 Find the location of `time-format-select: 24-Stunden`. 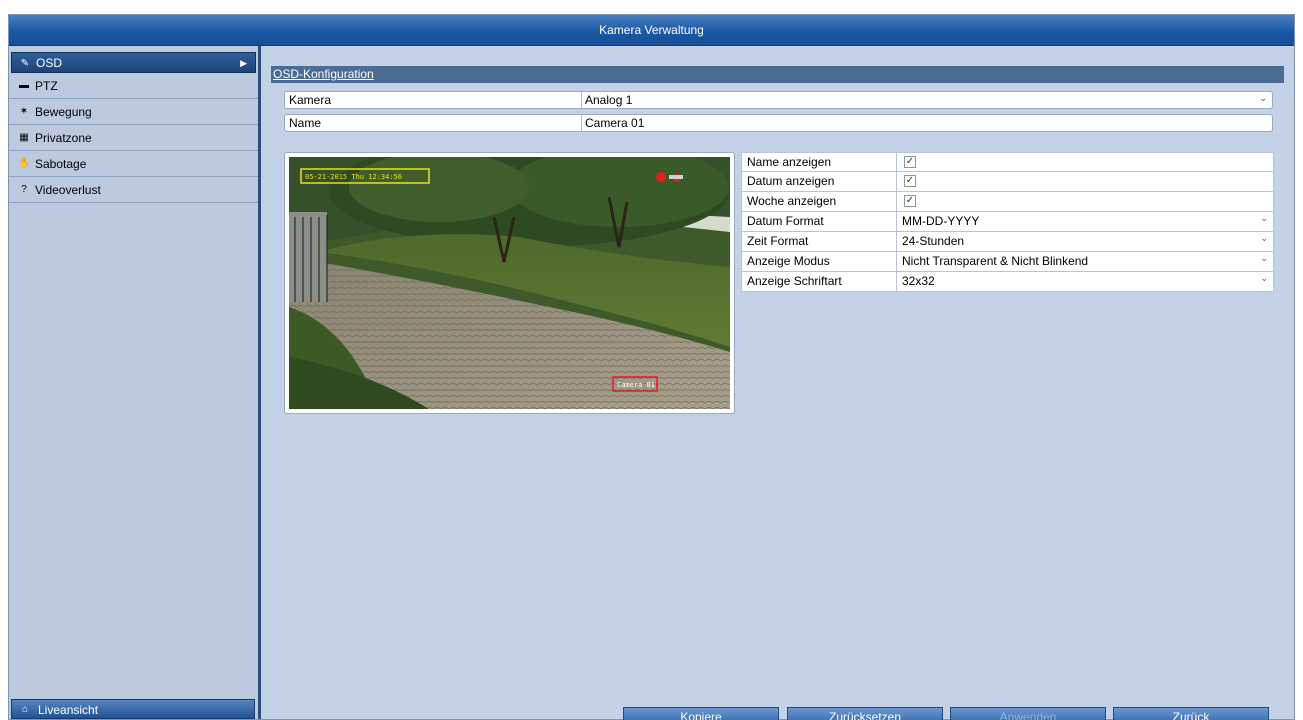

time-format-select: 24-Stunden is located at coordinates (933, 241).